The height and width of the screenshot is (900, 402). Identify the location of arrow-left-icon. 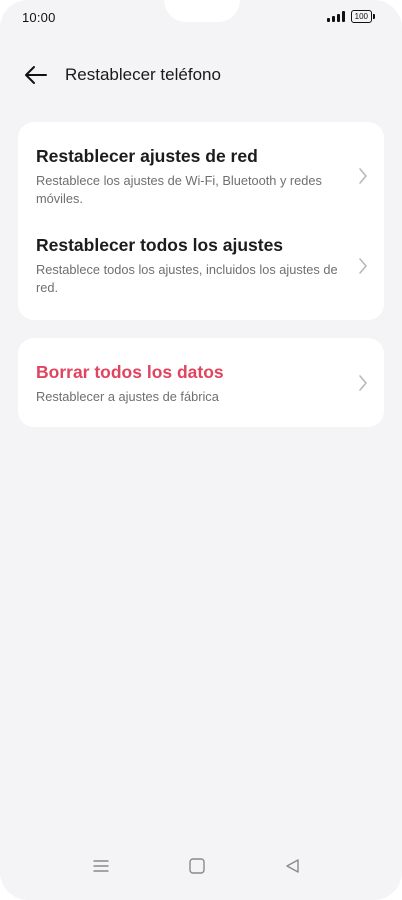
(36, 75).